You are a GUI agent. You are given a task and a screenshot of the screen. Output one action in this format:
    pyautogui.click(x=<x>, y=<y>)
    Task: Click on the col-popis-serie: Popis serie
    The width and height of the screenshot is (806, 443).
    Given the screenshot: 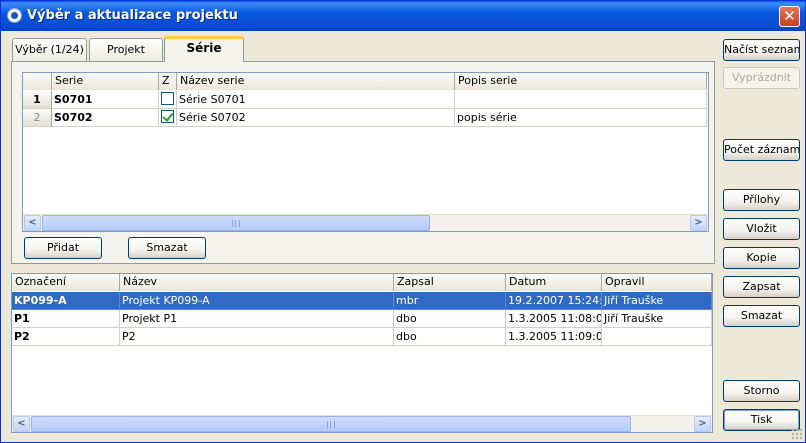 What is the action you would take?
    pyautogui.click(x=581, y=81)
    